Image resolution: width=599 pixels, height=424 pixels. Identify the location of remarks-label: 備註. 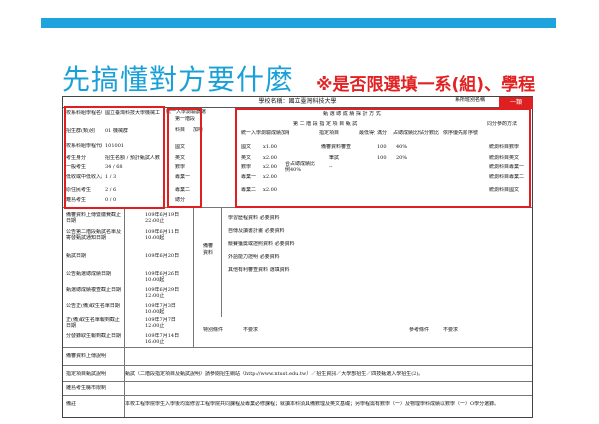
(71, 404).